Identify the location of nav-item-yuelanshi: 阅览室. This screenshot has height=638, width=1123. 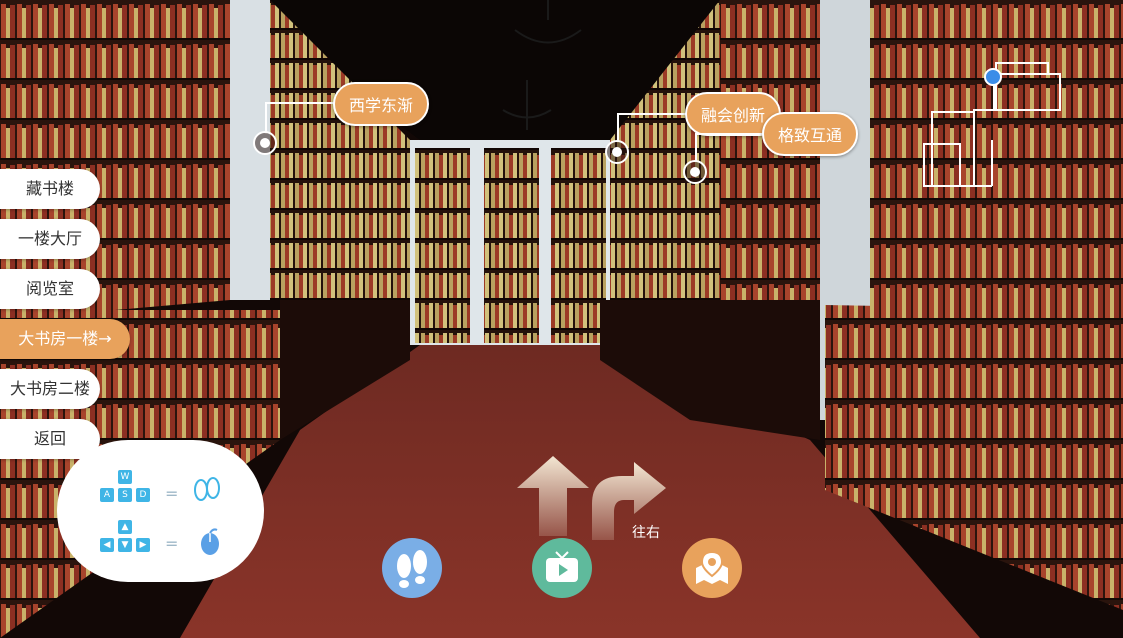
(50, 289).